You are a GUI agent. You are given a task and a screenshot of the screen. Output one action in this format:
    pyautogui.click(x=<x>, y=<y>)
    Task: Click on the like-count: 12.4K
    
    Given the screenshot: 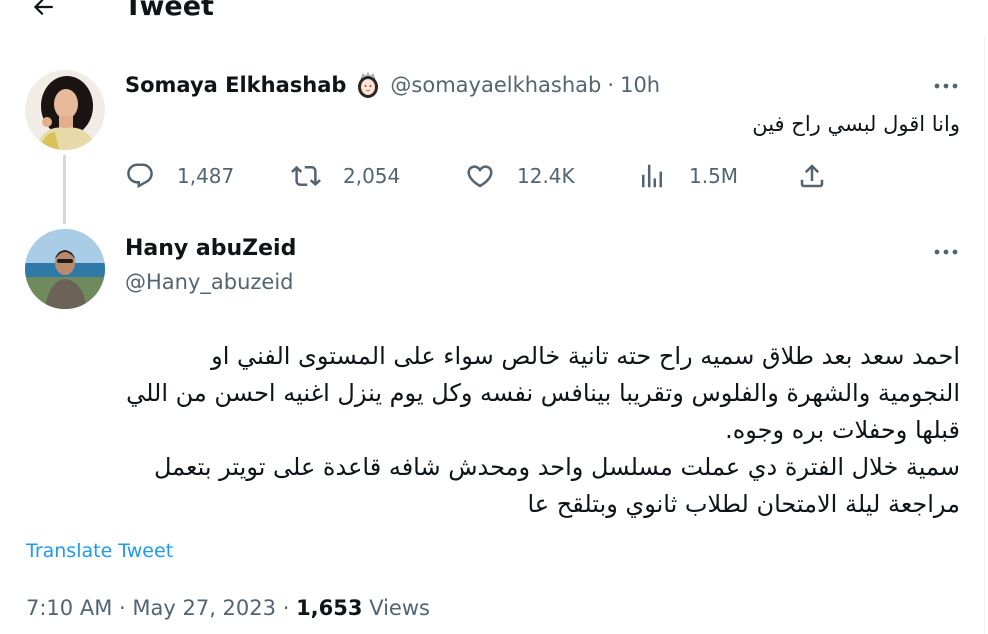 What is the action you would take?
    pyautogui.click(x=546, y=176)
    